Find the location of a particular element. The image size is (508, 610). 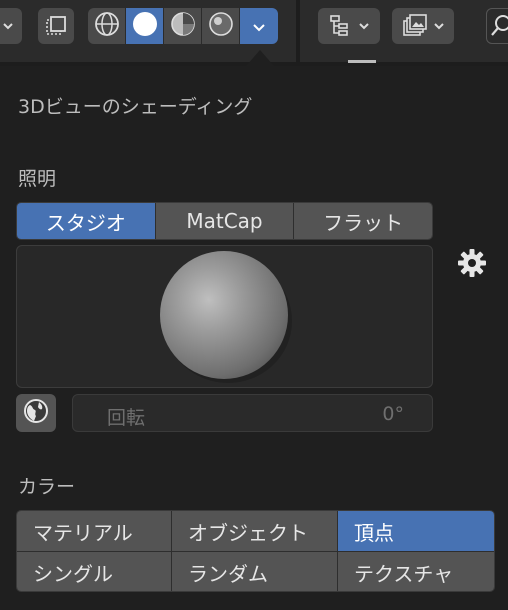

image-editor-dropdown-button is located at coordinates (423, 26).